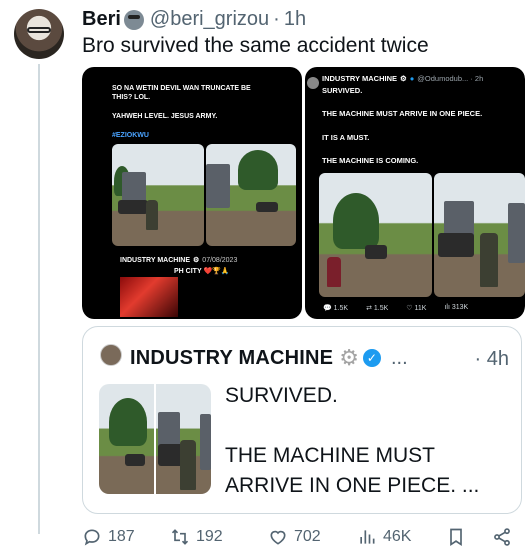 The width and height of the screenshot is (525, 547). What do you see at coordinates (336, 308) in the screenshot?
I see `embedded-replies: 💬 1.5K` at bounding box center [336, 308].